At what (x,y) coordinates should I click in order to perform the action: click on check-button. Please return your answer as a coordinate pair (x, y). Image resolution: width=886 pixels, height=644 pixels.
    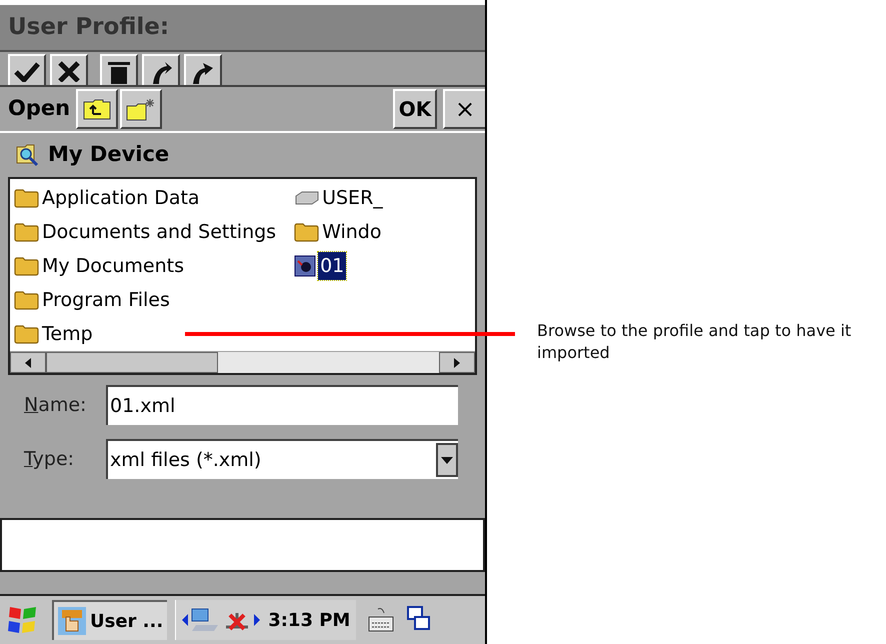
    Looking at the image, I should click on (27, 69).